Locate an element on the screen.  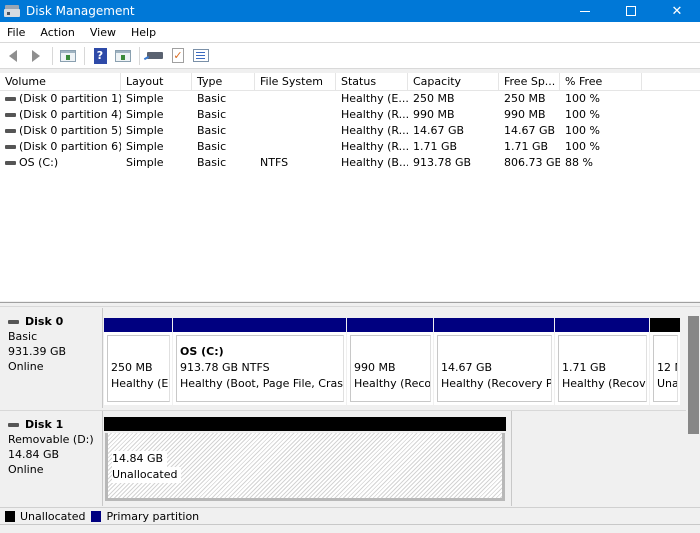
partition-block: 990 MB Healthy (Recovery Partition) is located at coordinates (390, 361).